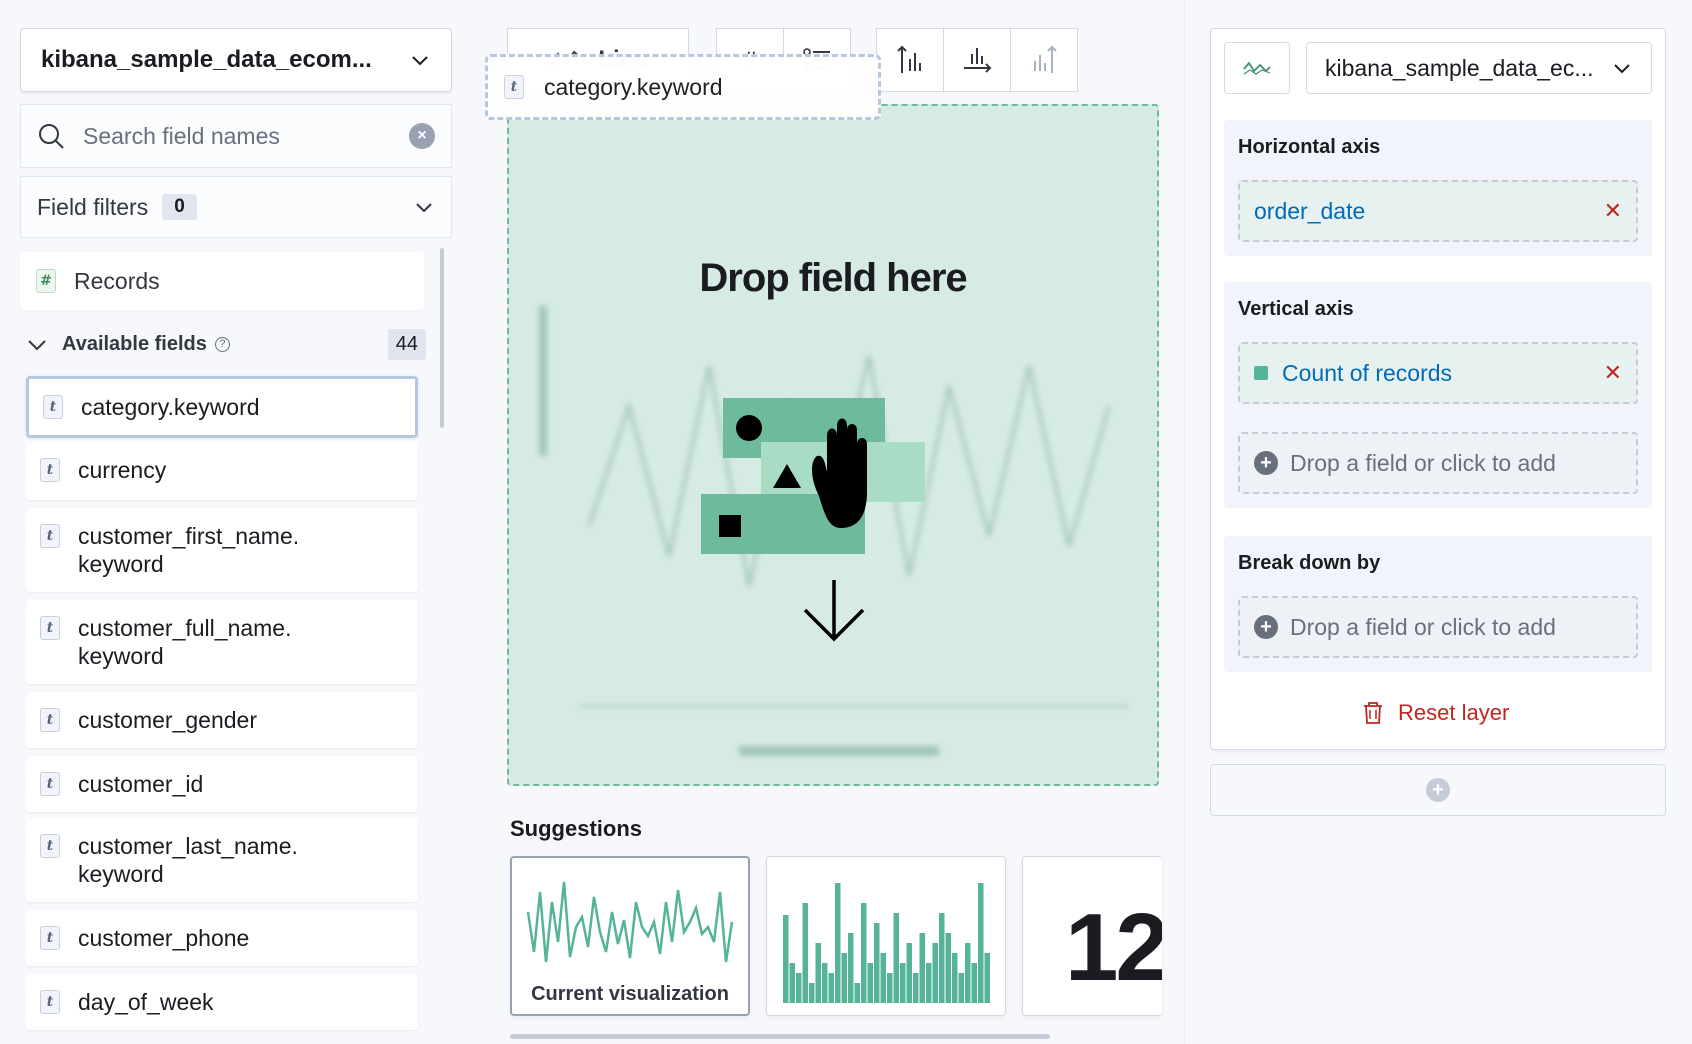 The image size is (1692, 1044). Describe the element at coordinates (189, 550) in the screenshot. I see `field-name: customer_first_name. keyword` at that location.